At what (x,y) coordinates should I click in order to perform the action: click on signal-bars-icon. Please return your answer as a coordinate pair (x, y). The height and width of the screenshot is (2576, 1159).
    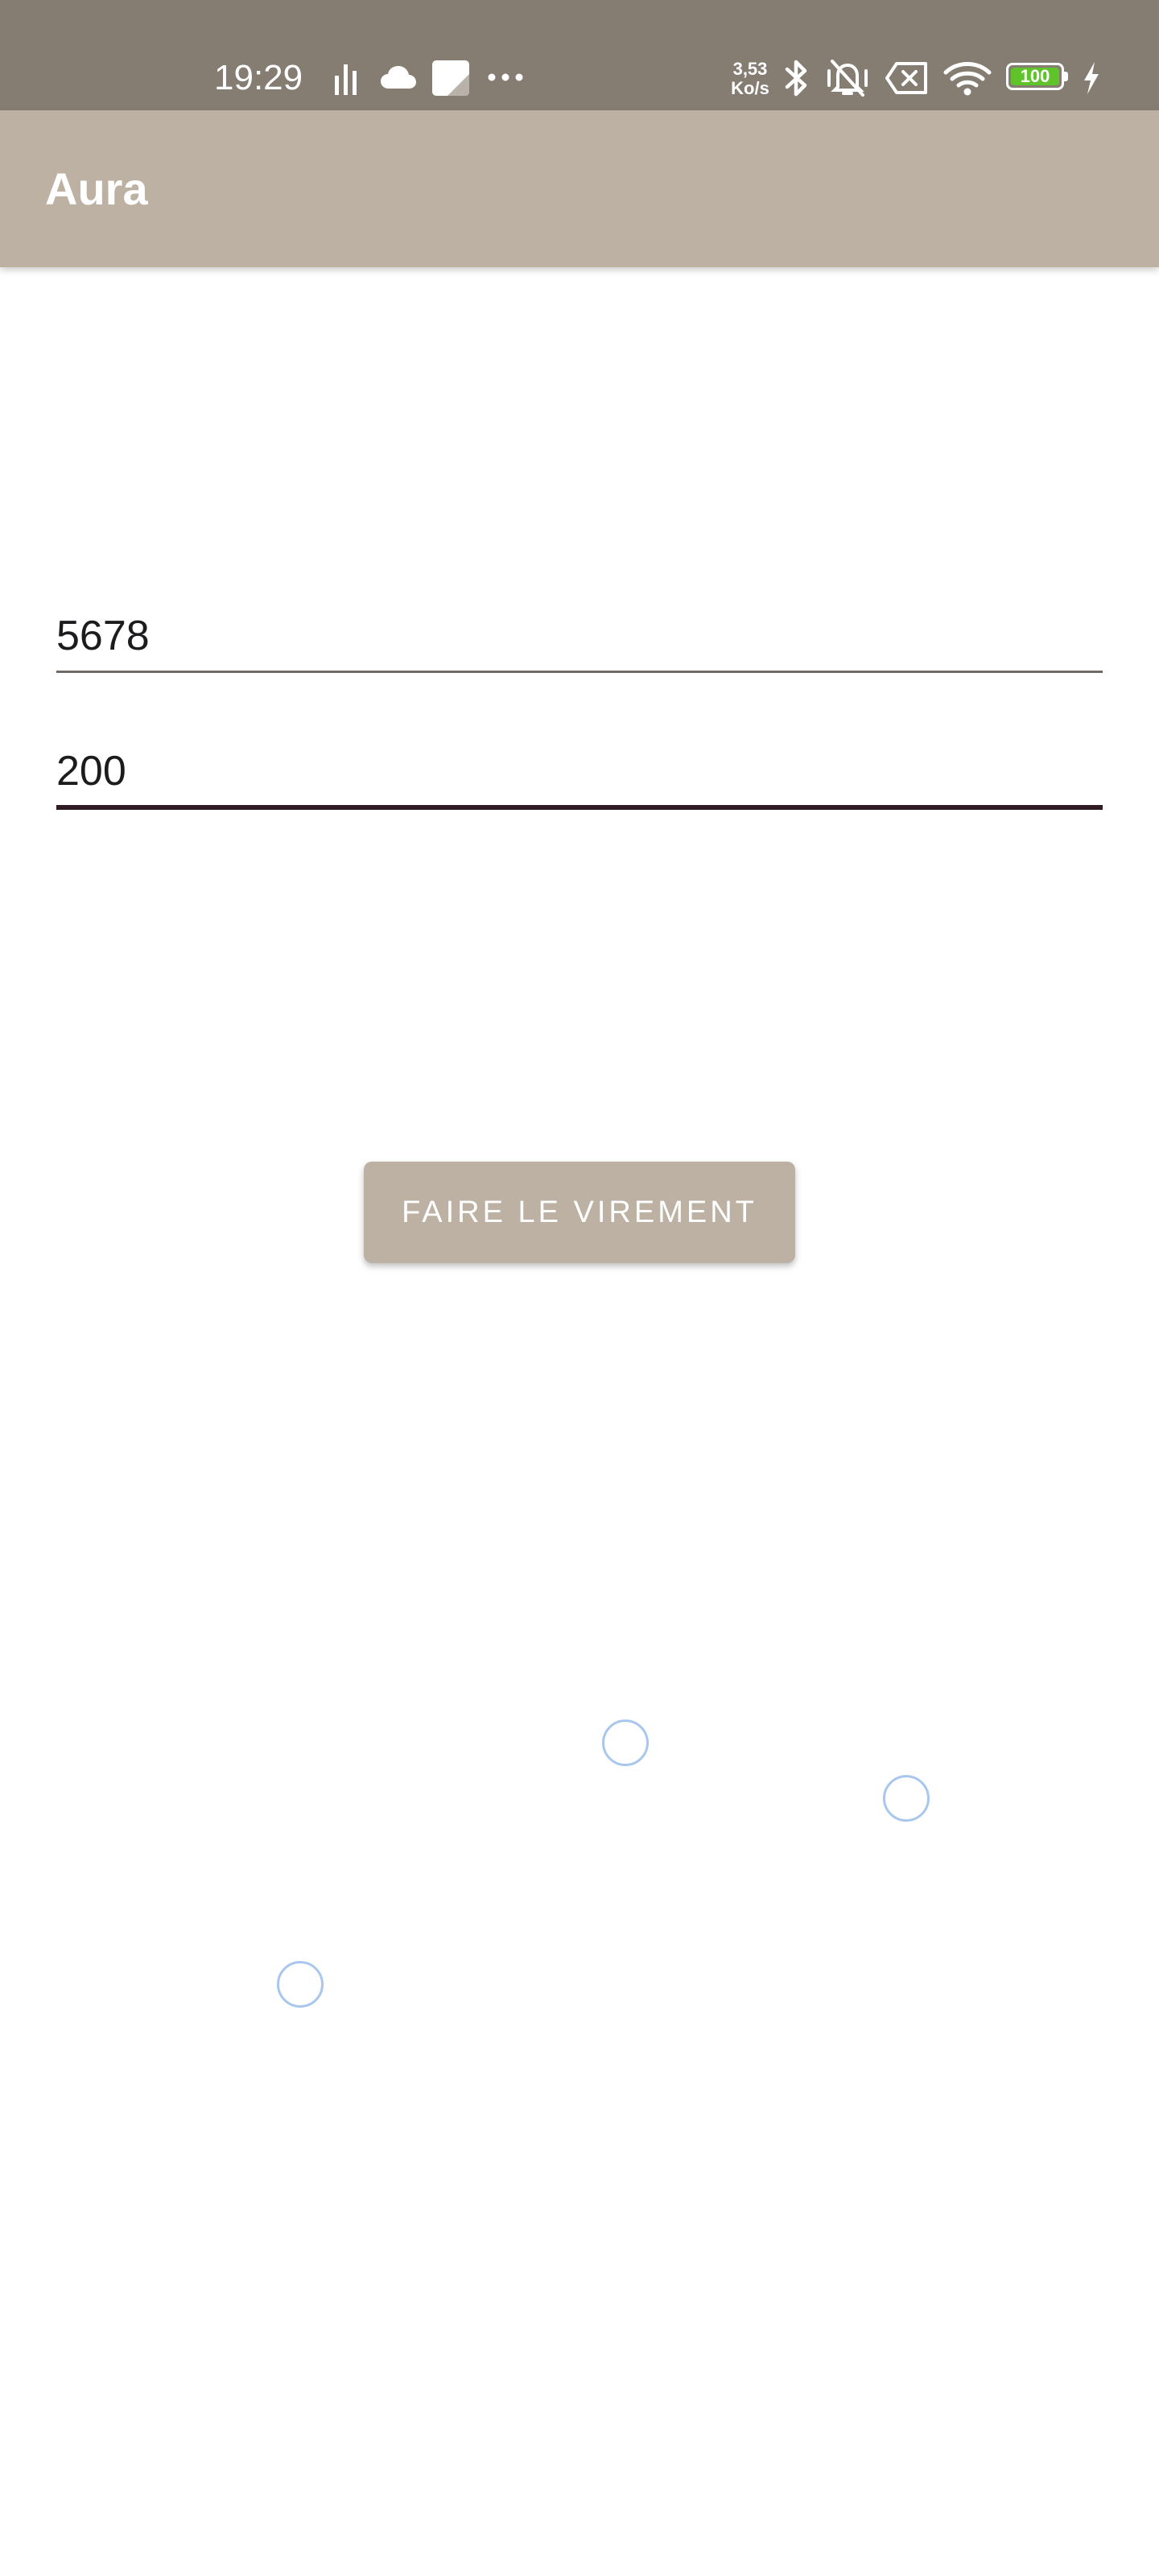
    Looking at the image, I should click on (346, 78).